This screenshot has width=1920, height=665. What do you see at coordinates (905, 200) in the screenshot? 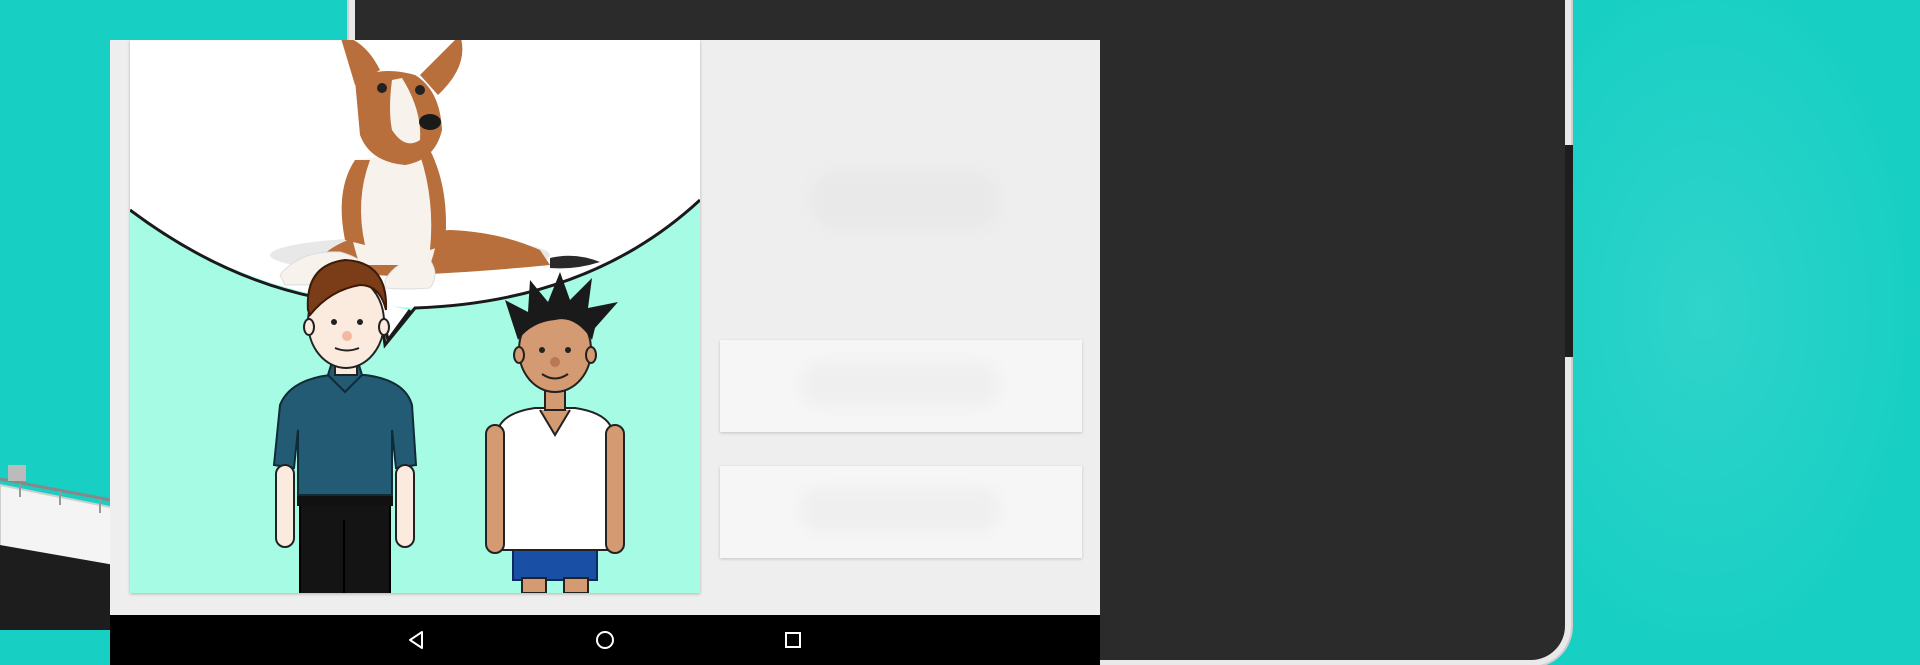
I see `loading-placeholder` at bounding box center [905, 200].